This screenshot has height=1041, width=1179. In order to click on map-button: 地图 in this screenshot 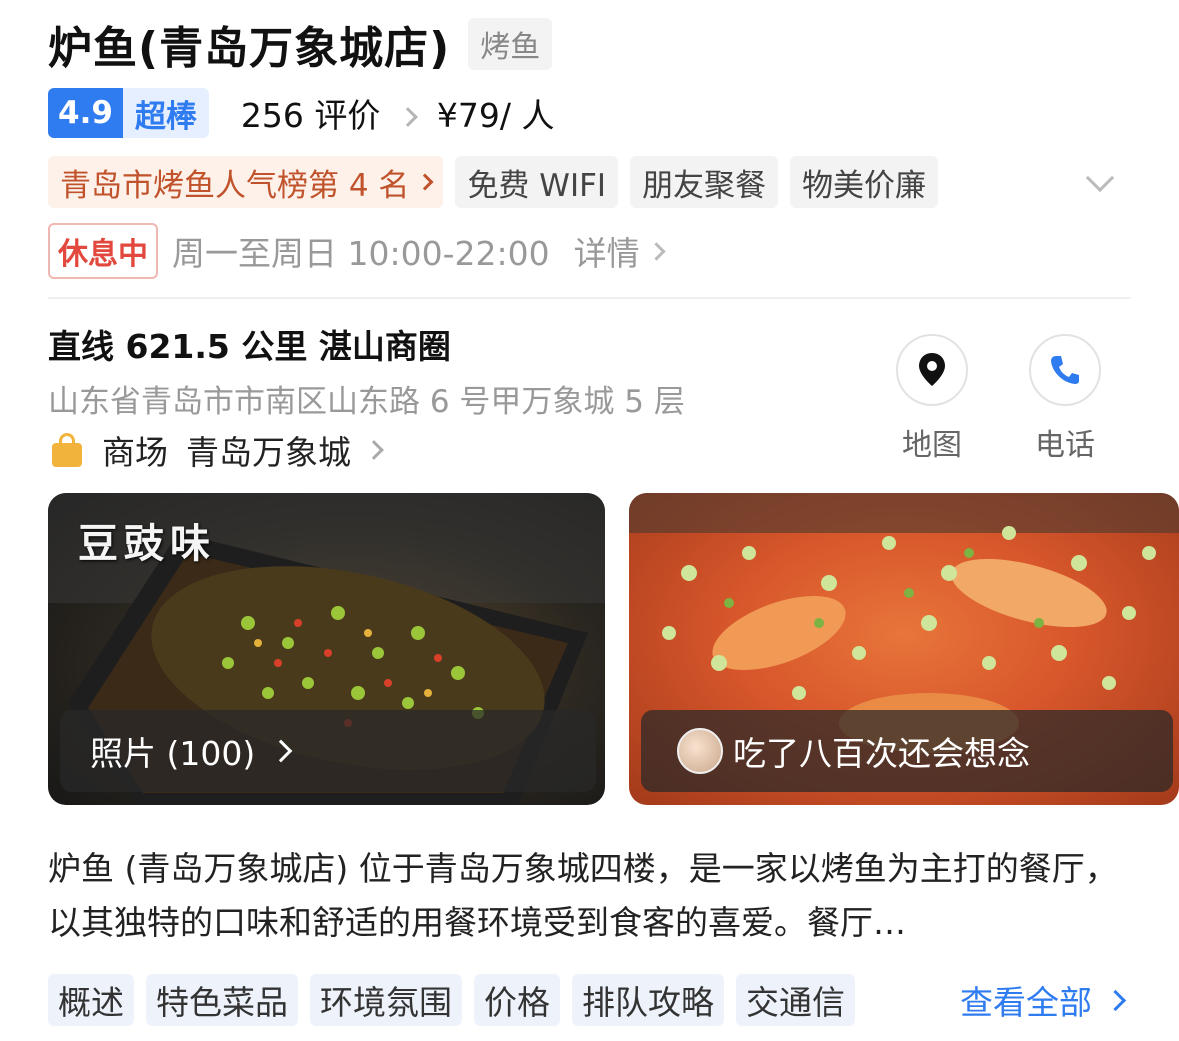, I will do `click(932, 399)`.